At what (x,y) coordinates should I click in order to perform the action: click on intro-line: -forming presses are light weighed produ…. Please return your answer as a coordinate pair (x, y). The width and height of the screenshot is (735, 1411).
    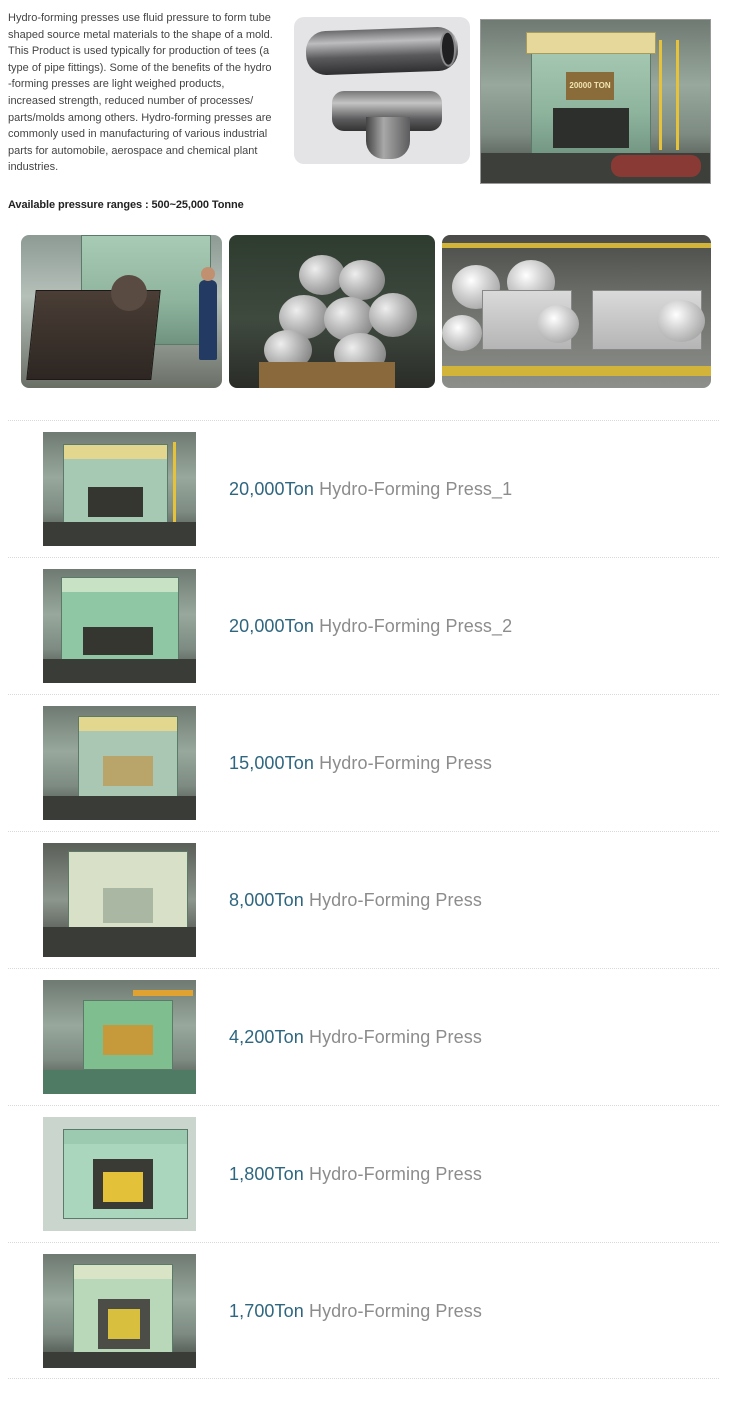
    Looking at the image, I should click on (116, 84).